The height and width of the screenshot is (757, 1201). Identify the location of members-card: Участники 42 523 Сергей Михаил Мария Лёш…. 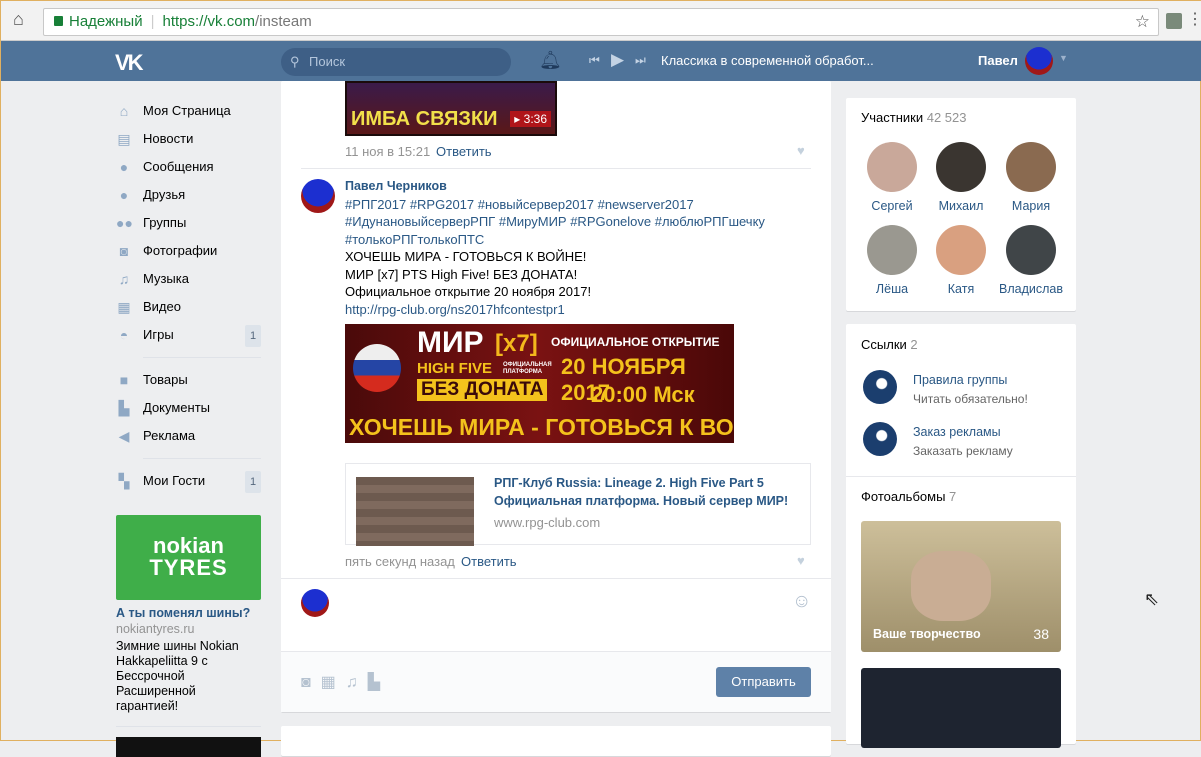
(961, 204).